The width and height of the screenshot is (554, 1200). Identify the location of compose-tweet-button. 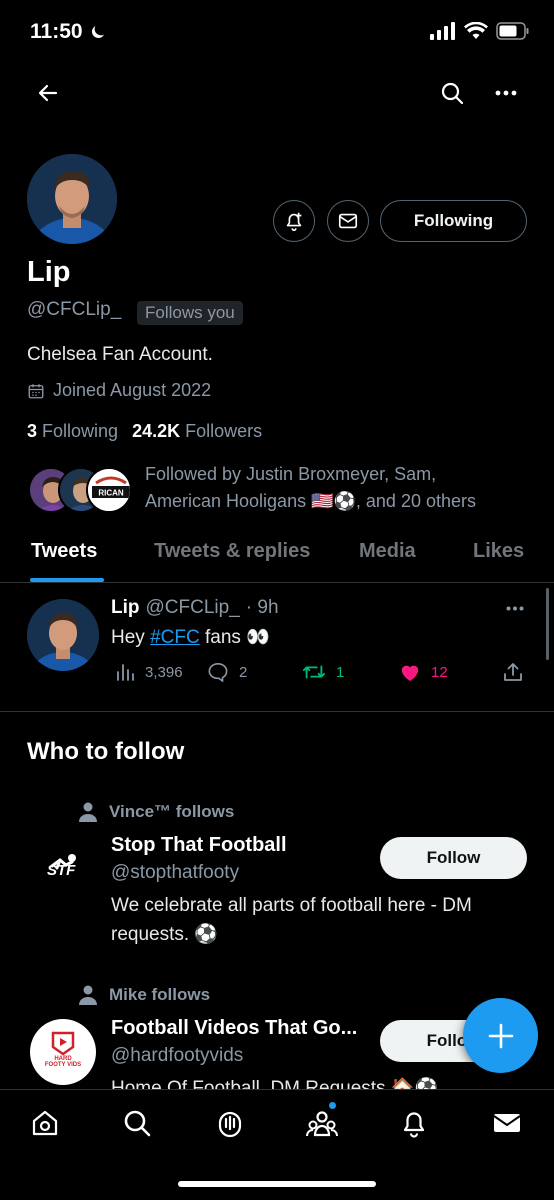
(500, 1035).